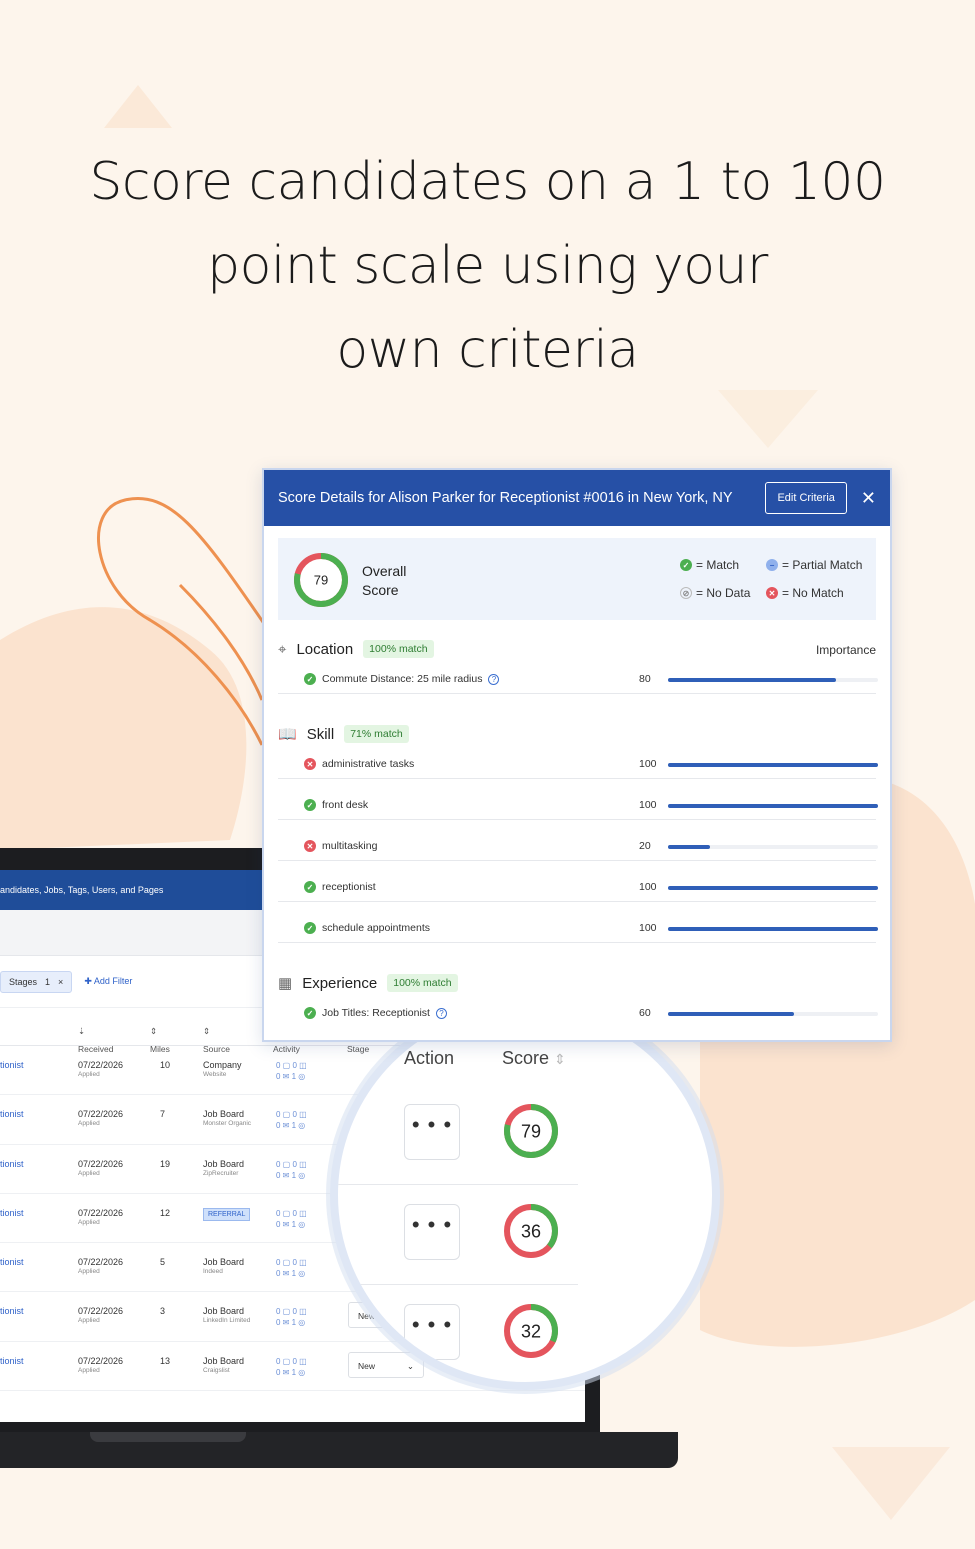  I want to click on headline-line: point scale using your, so click(487, 266).